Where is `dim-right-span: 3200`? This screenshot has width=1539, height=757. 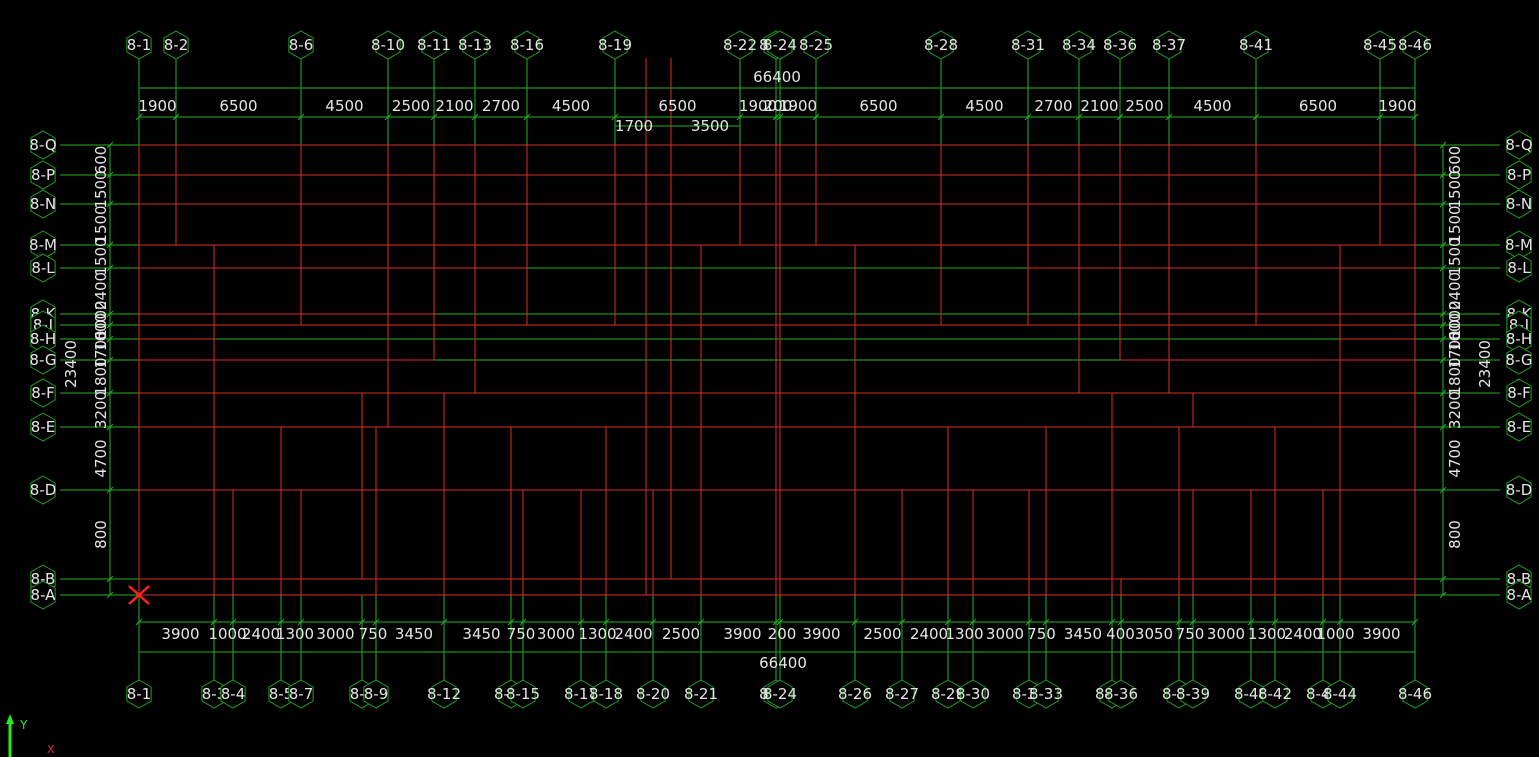 dim-right-span: 3200 is located at coordinates (1455, 410).